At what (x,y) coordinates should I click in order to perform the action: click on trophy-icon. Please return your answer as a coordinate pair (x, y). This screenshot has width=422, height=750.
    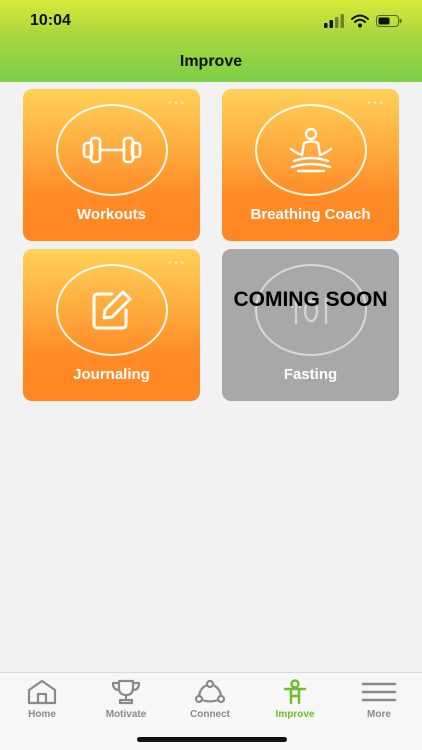
    Looking at the image, I should click on (126, 692).